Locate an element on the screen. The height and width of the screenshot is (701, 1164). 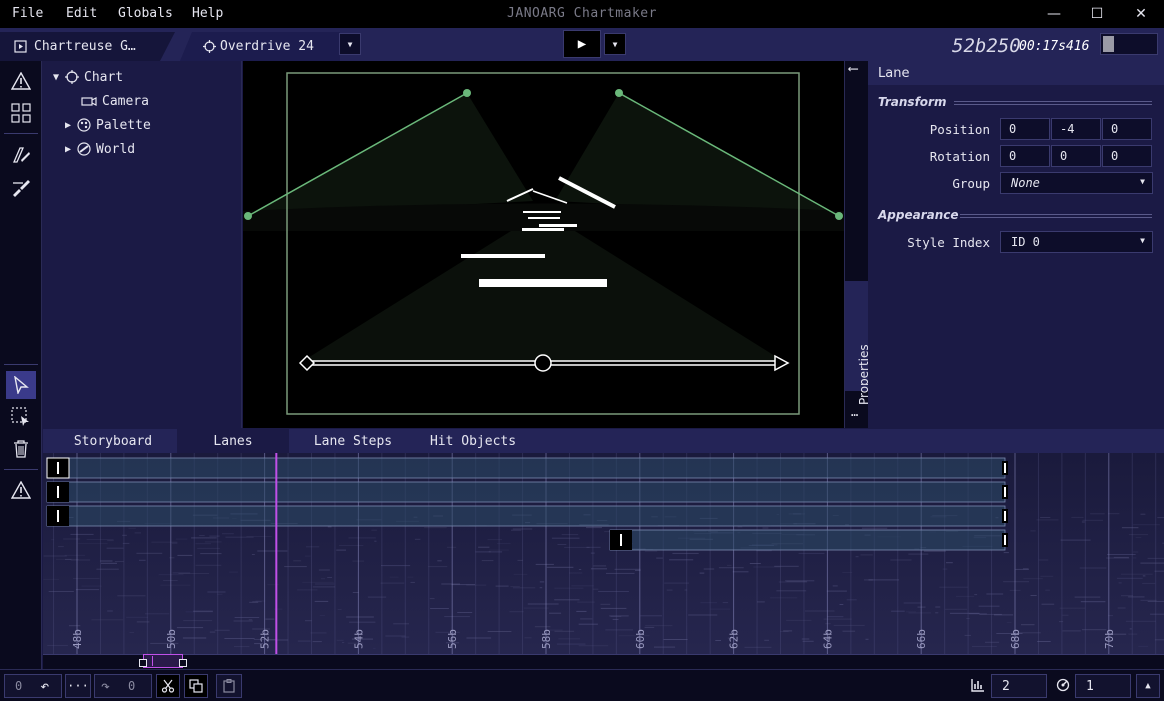
play-button: ▶ is located at coordinates (582, 44).